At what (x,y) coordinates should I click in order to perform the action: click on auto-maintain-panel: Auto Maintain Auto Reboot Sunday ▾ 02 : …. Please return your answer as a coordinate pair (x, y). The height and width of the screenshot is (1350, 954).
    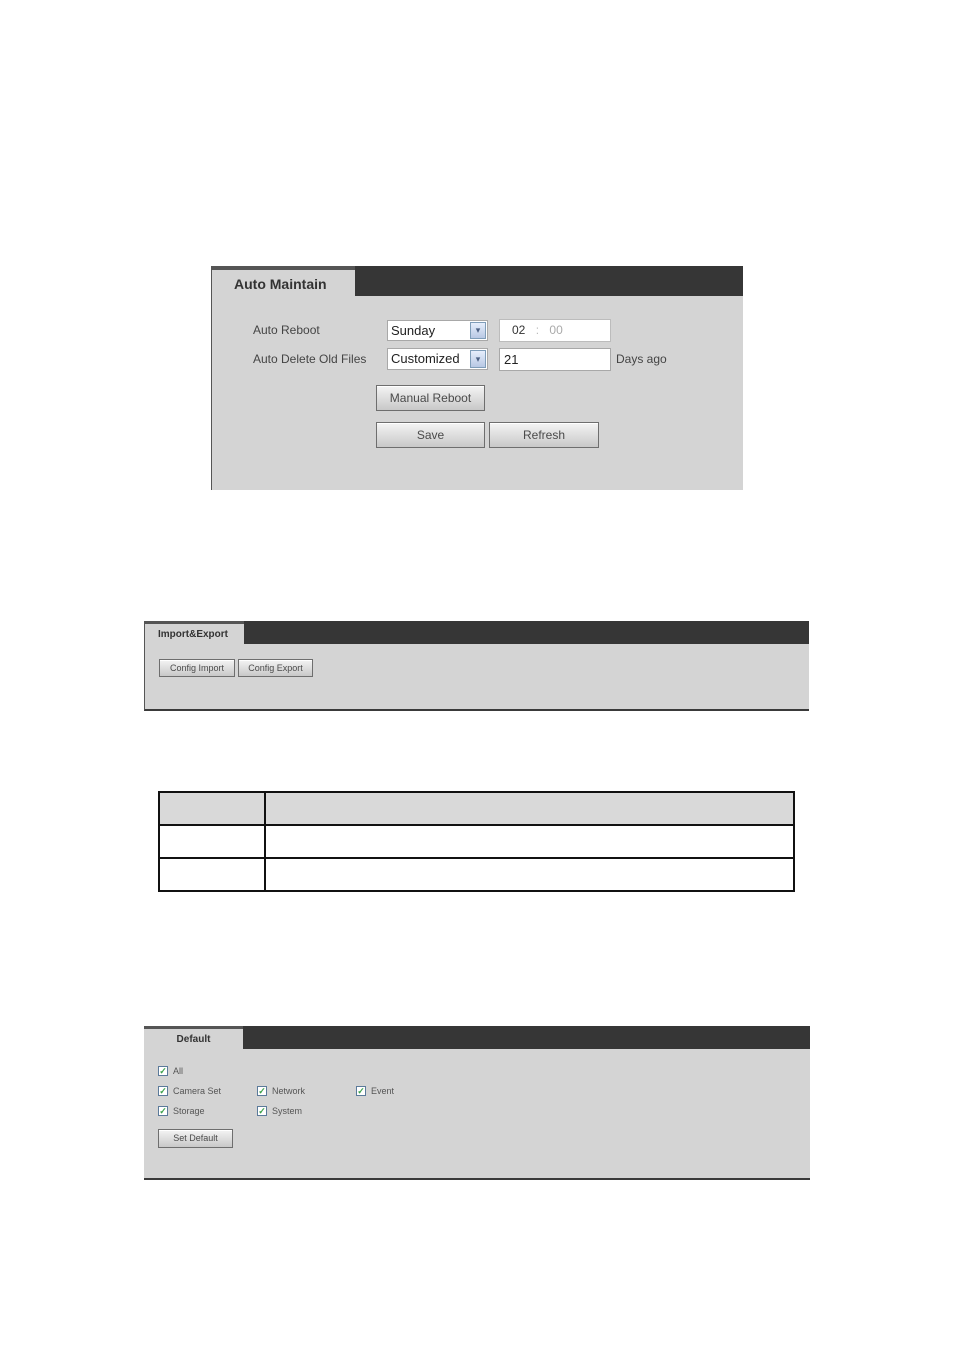
    Looking at the image, I should click on (477, 378).